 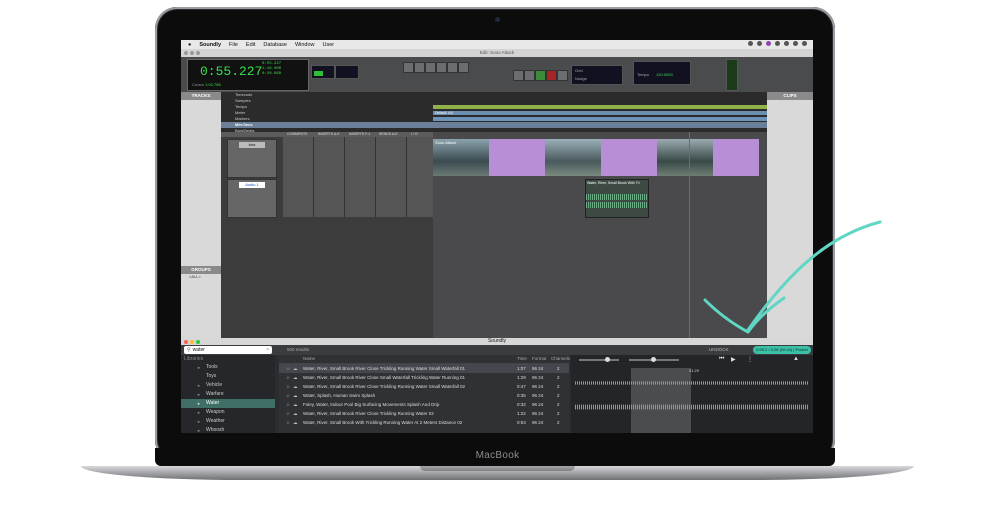 What do you see at coordinates (497, 341) in the screenshot?
I see `soundly-titlebar: Soundly` at bounding box center [497, 341].